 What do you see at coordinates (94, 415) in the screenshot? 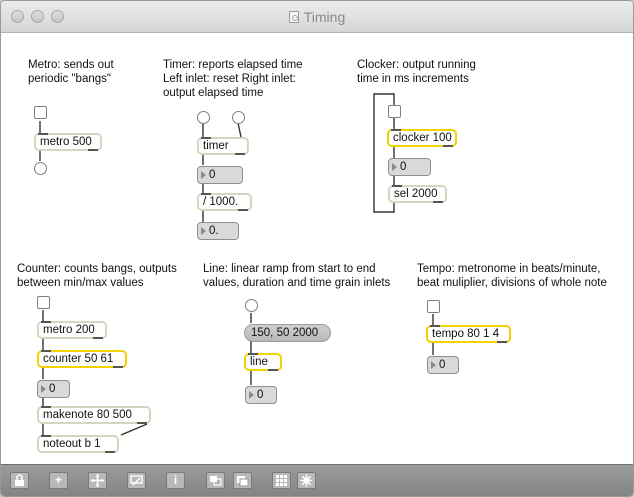
I see `makenote-object: makenote 80 500` at bounding box center [94, 415].